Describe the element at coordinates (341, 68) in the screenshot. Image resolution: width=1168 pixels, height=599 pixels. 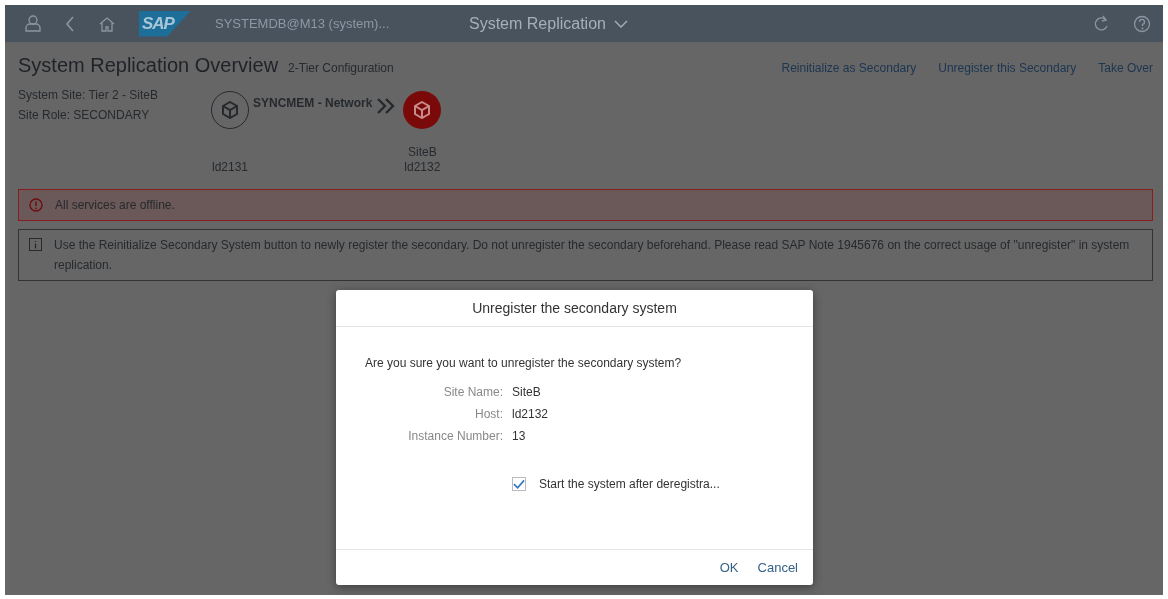
I see `page-subtitle: 2-Tier Configuration` at that location.